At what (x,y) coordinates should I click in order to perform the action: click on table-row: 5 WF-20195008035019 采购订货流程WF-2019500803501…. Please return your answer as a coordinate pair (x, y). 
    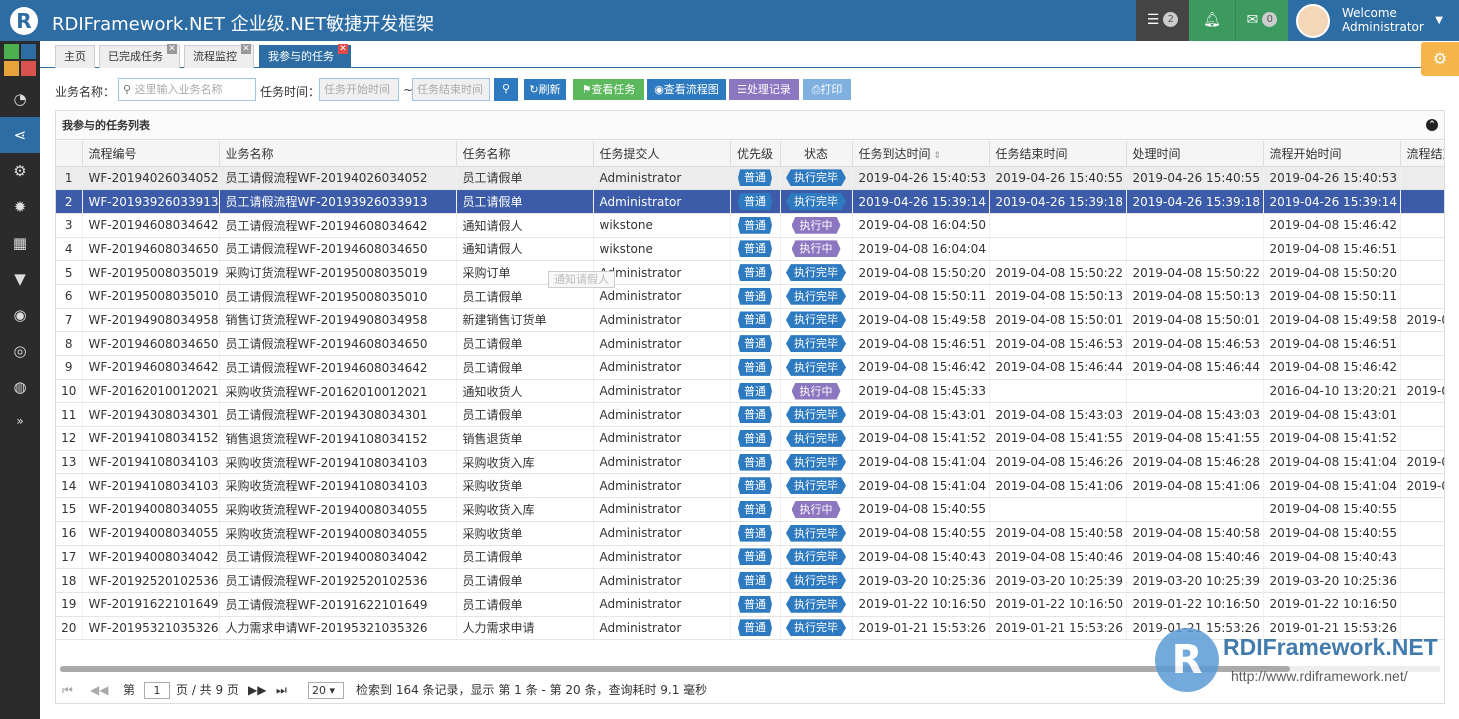
    Looking at the image, I should click on (750, 272).